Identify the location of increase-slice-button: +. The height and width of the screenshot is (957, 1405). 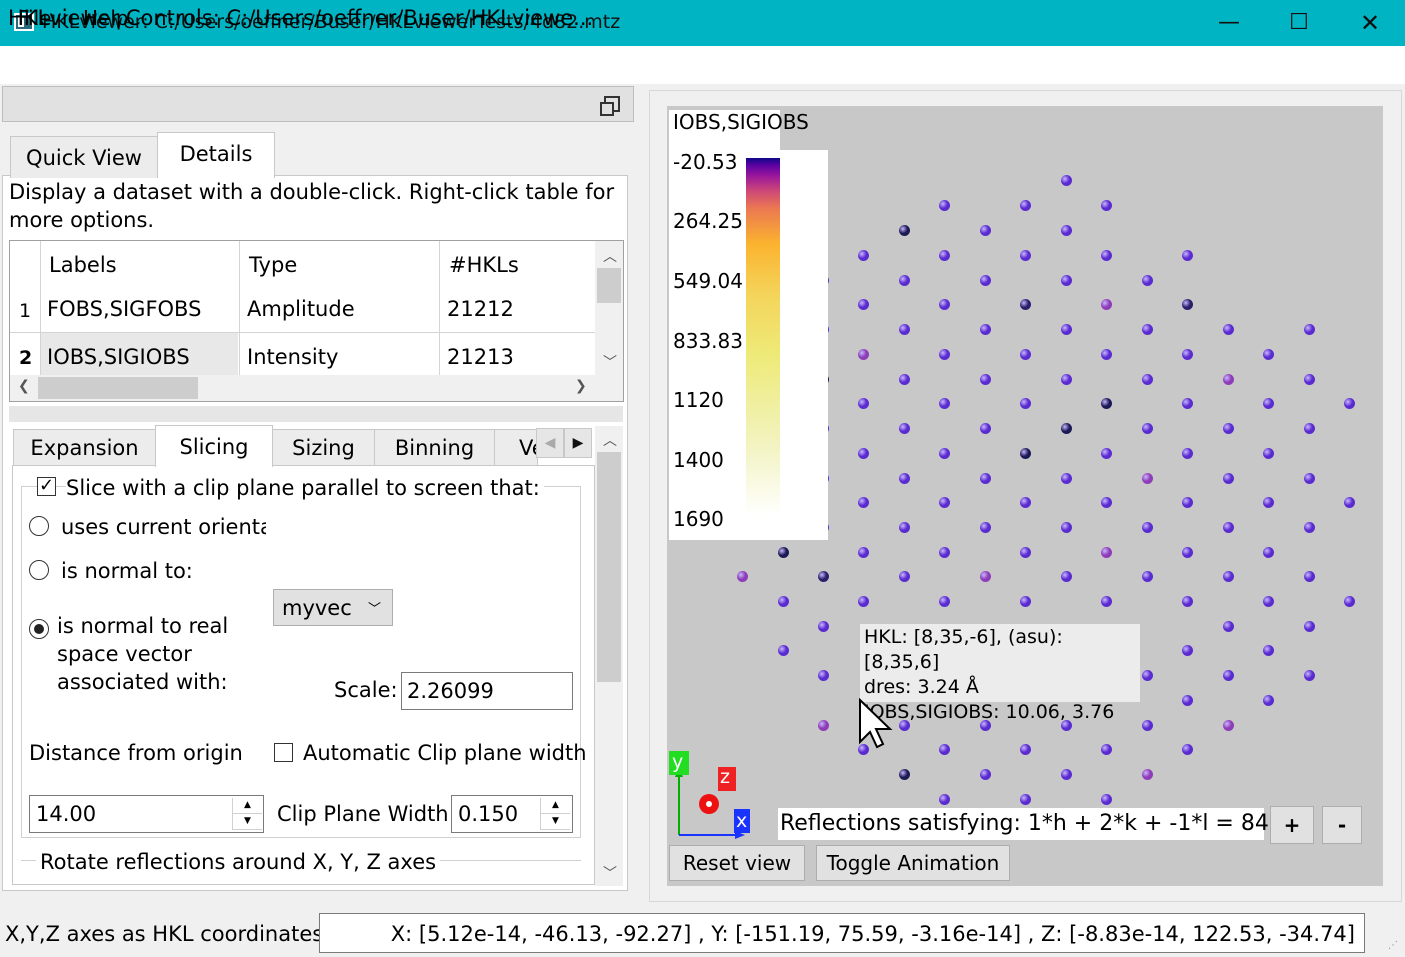
(1292, 825).